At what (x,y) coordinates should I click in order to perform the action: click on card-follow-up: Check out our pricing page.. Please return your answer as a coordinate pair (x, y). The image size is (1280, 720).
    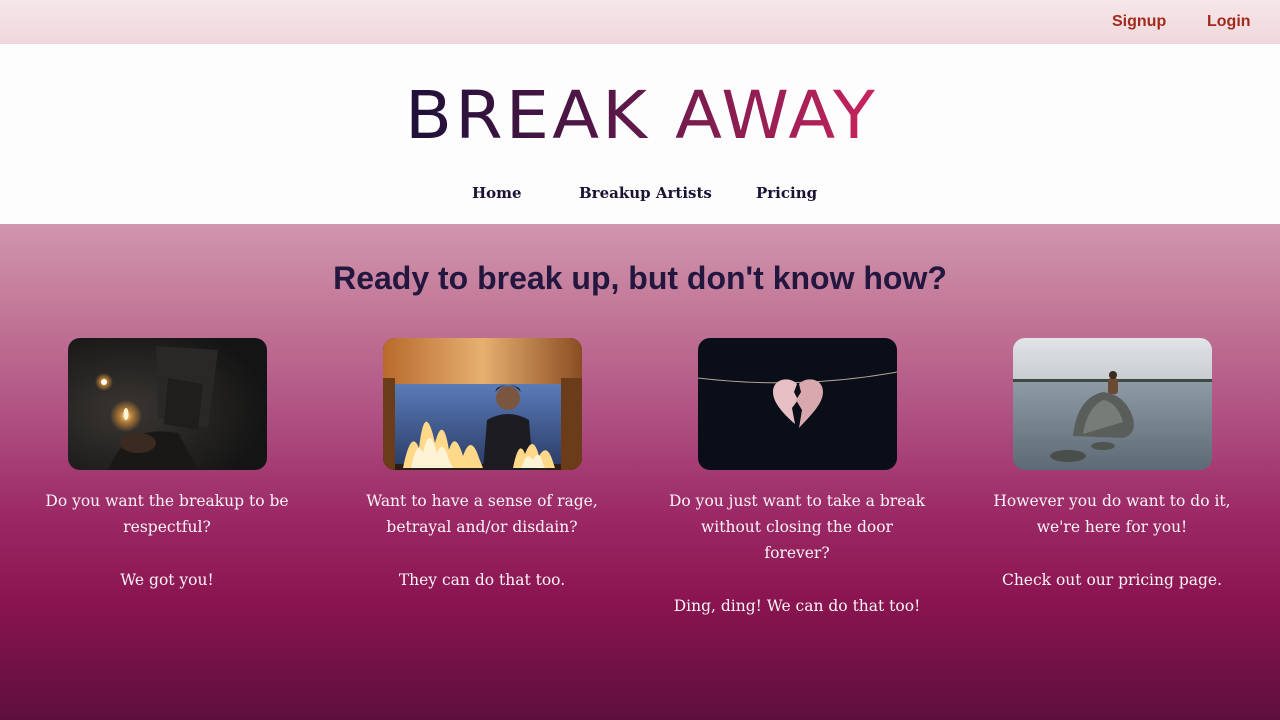
    Looking at the image, I should click on (1112, 580).